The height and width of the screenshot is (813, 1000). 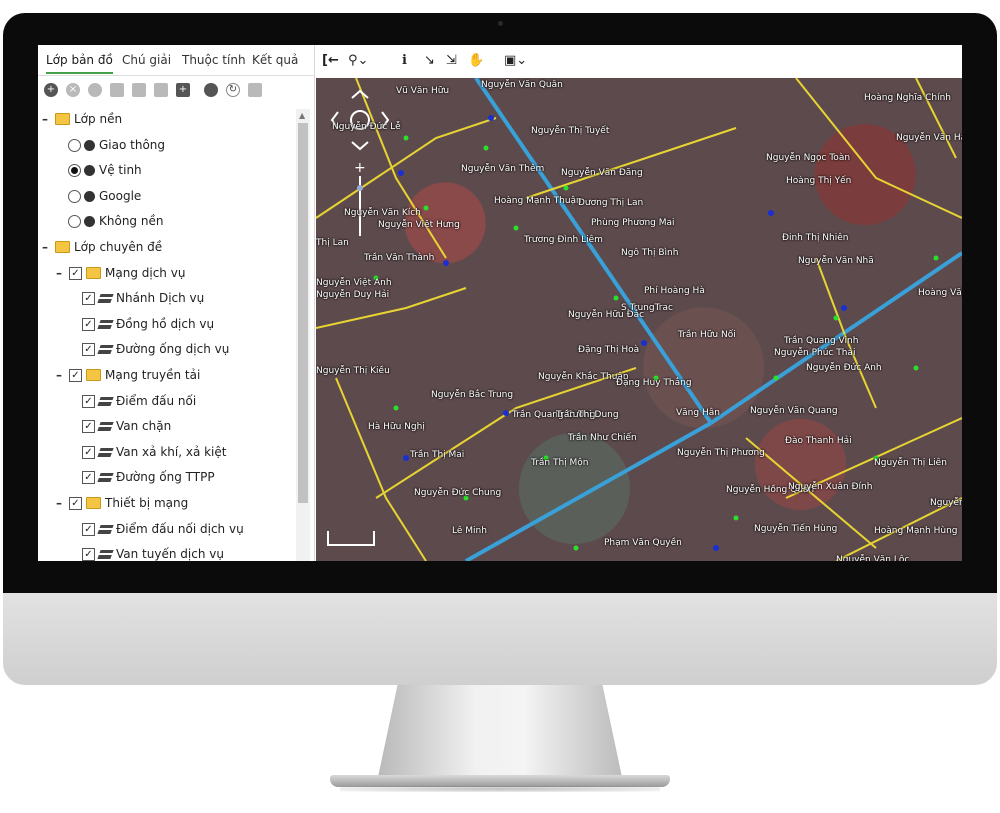 What do you see at coordinates (354, 283) in the screenshot?
I see `map-label: Nguyễn Việt Anh` at bounding box center [354, 283].